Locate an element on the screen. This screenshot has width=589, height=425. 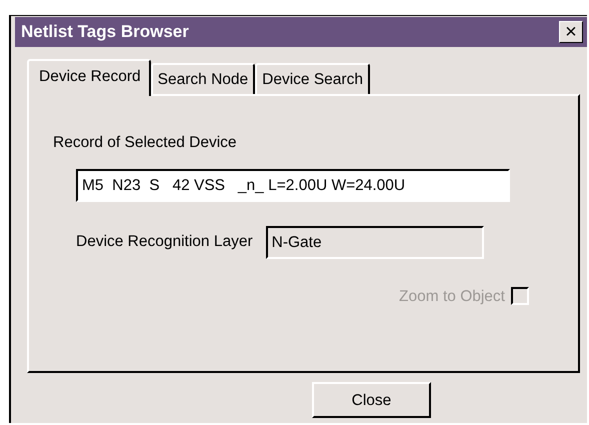
tab: Device Search is located at coordinates (312, 78).